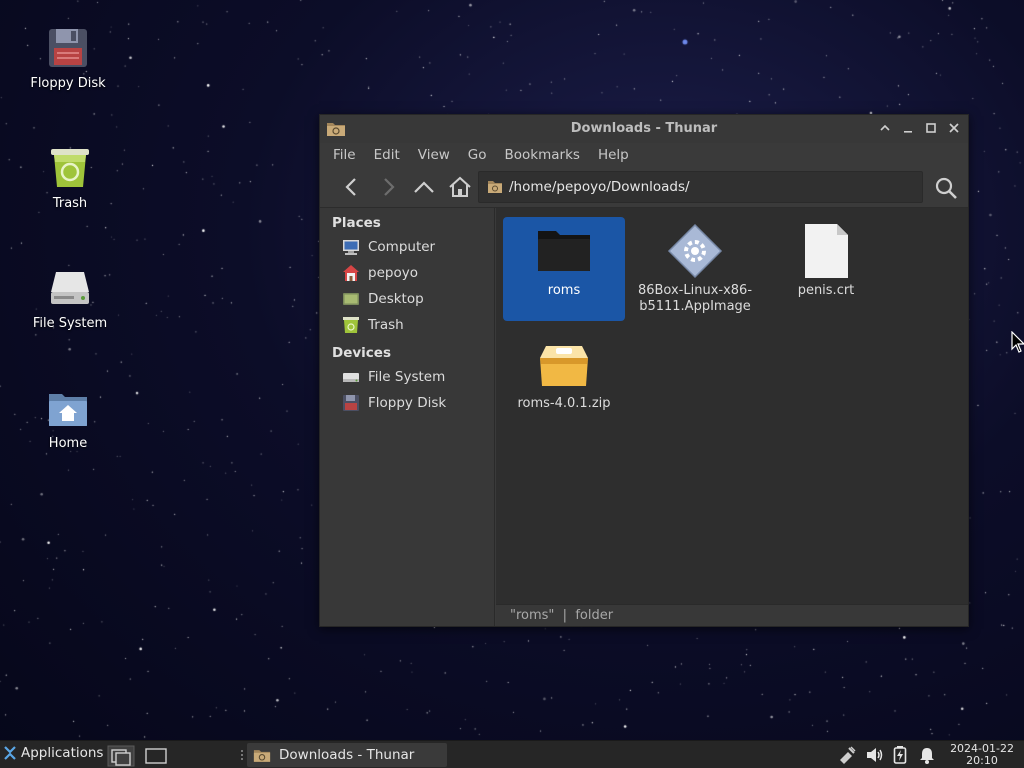 Image resolution: width=1024 pixels, height=768 pixels. Describe the element at coordinates (402, 247) in the screenshot. I see `sidebar-item-label: Computer` at that location.